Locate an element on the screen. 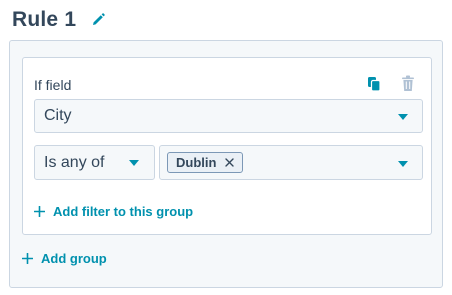 The width and height of the screenshot is (452, 295). pencil-icon is located at coordinates (98, 20).